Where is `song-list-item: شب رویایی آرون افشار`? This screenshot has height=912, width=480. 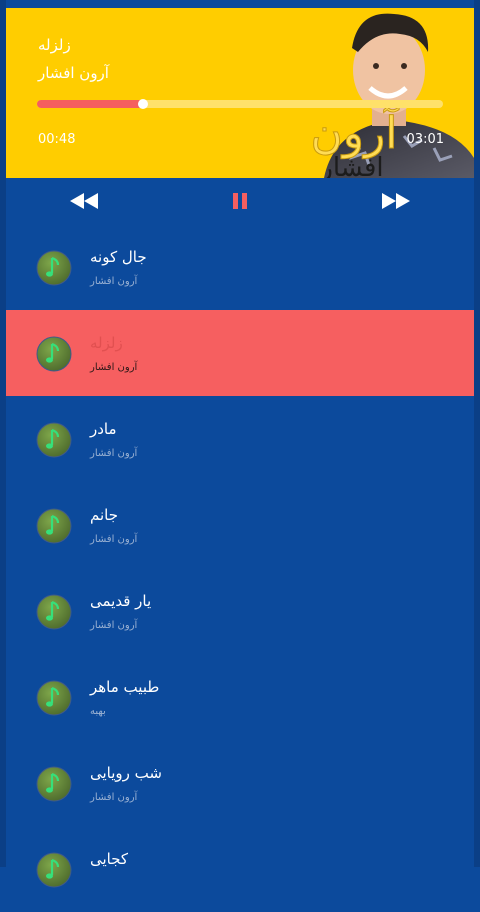 song-list-item: شب رویایی آرون افشار is located at coordinates (240, 783).